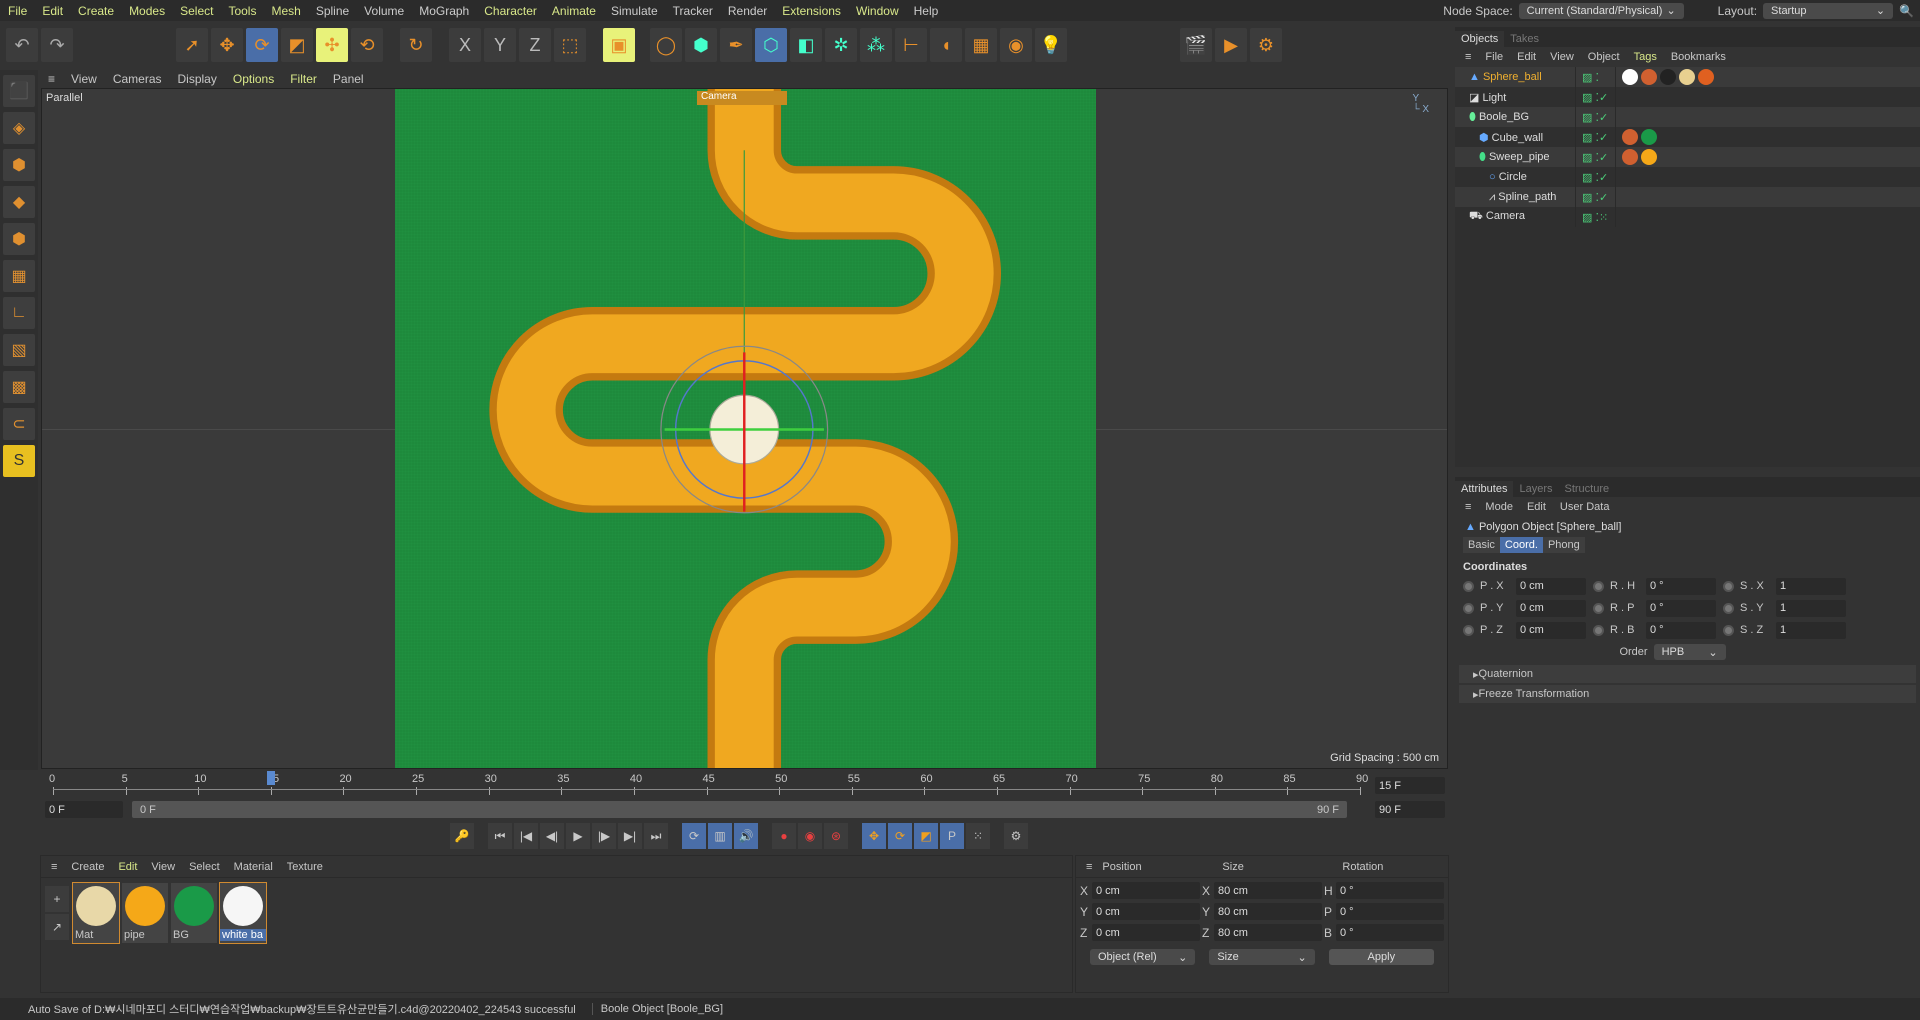 The width and height of the screenshot is (1920, 1020). What do you see at coordinates (196, 11) in the screenshot?
I see `menu-select: Select` at bounding box center [196, 11].